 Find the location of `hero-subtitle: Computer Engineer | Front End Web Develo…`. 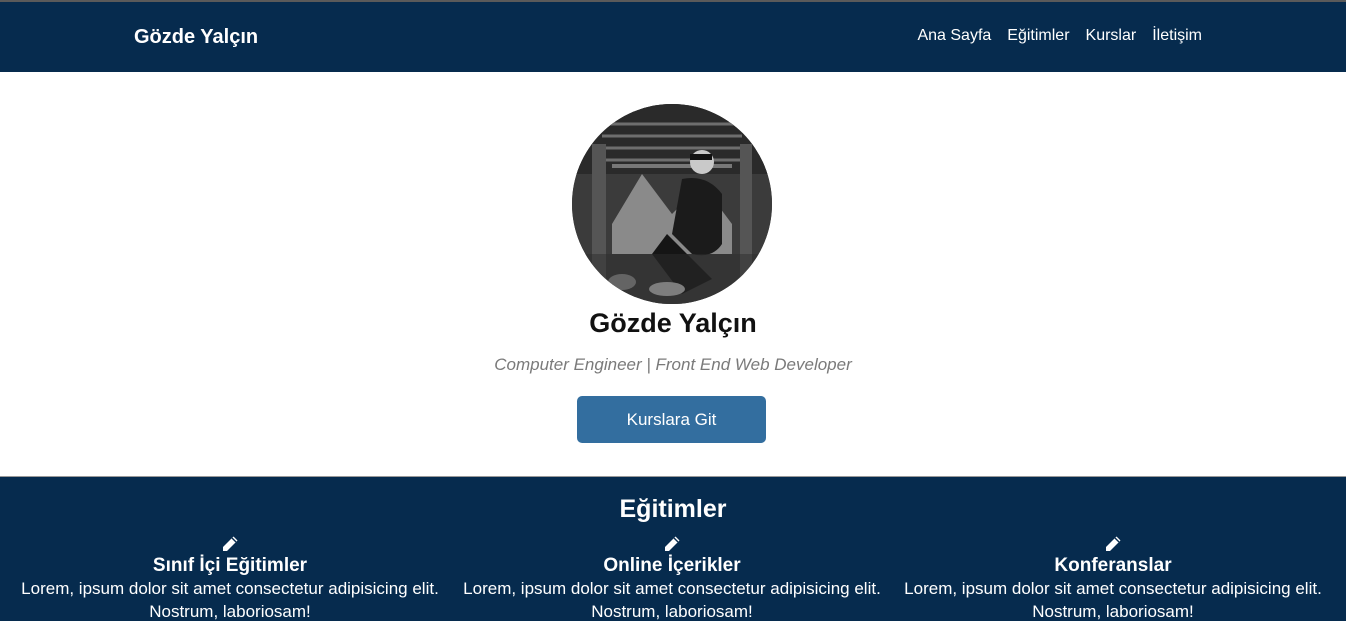

hero-subtitle: Computer Engineer | Front End Web Develo… is located at coordinates (673, 364).